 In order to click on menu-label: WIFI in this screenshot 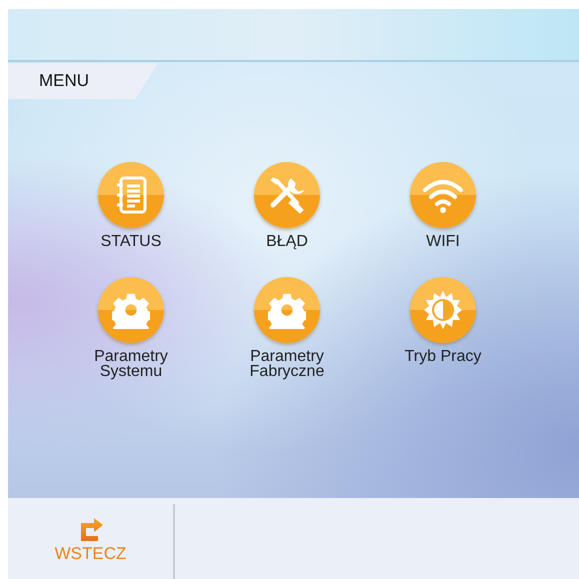, I will do `click(443, 241)`.